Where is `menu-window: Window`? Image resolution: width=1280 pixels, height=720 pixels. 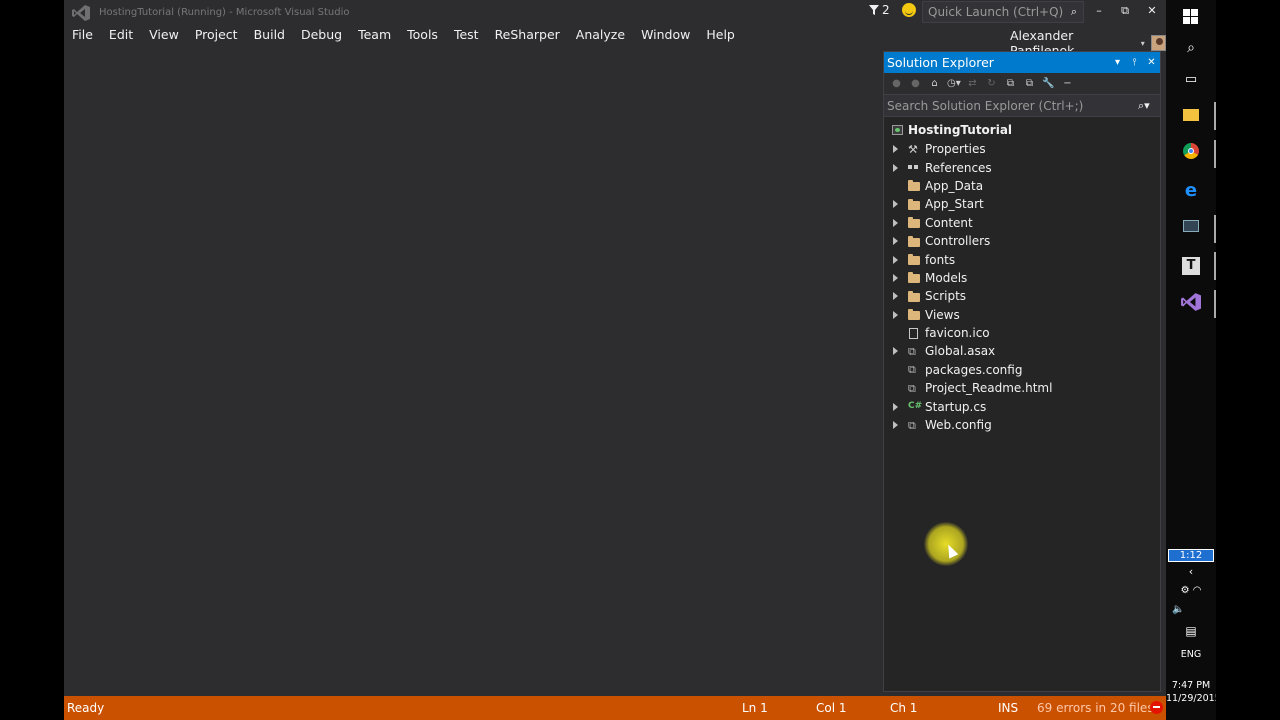
menu-window: Window is located at coordinates (665, 35).